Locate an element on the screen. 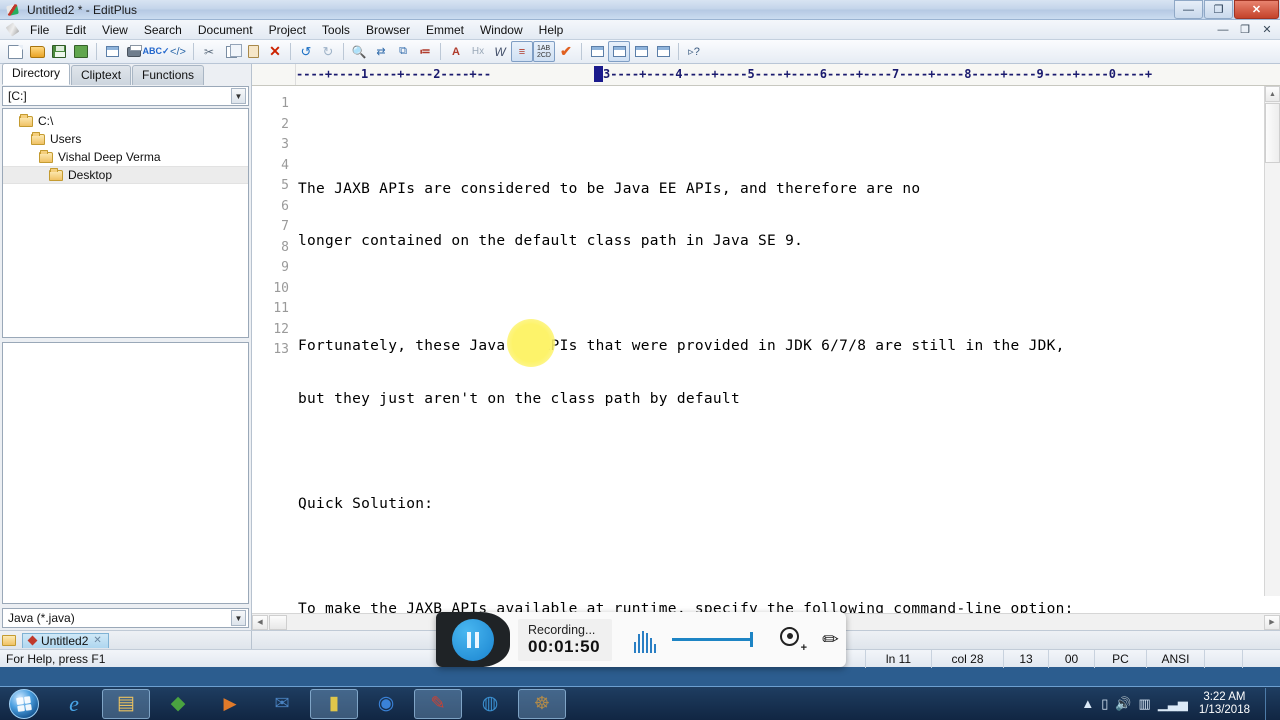 This screenshot has height=720, width=1280. word-wrap-icon: W is located at coordinates (500, 51).